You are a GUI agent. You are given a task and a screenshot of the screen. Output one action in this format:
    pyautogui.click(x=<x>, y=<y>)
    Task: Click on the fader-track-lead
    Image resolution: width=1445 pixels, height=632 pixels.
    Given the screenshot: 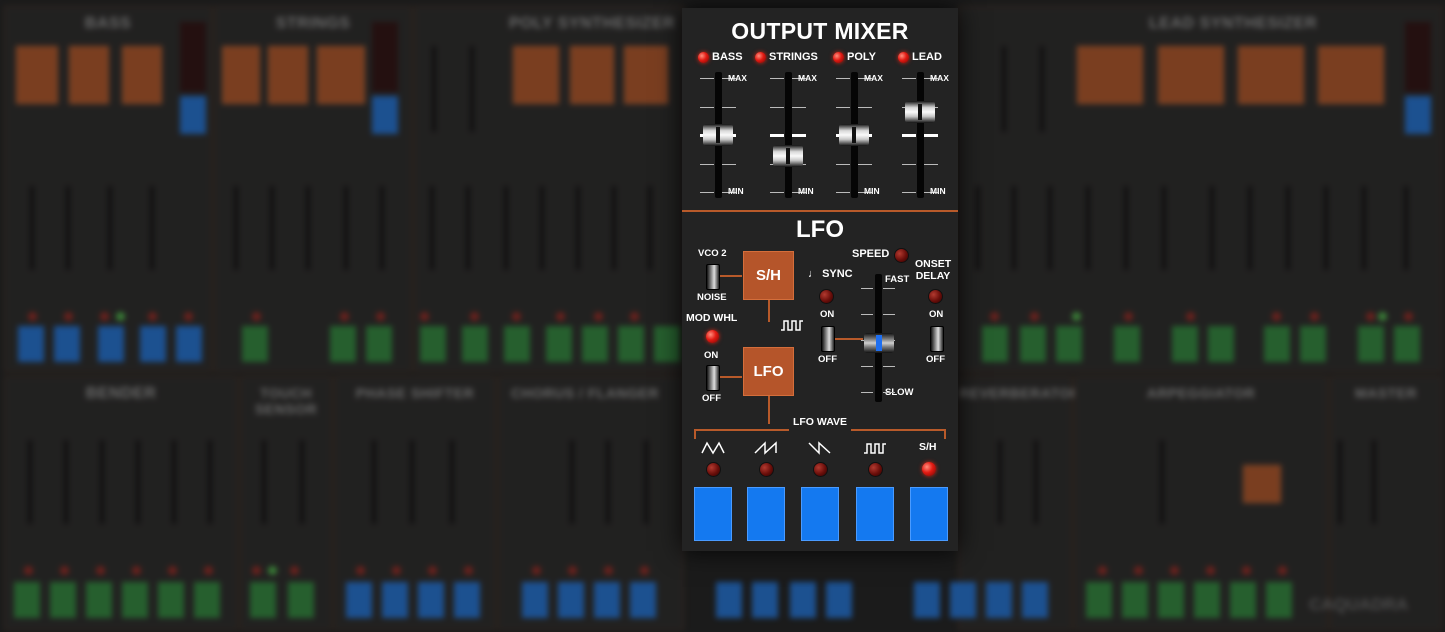 What is the action you would take?
    pyautogui.click(x=920, y=135)
    